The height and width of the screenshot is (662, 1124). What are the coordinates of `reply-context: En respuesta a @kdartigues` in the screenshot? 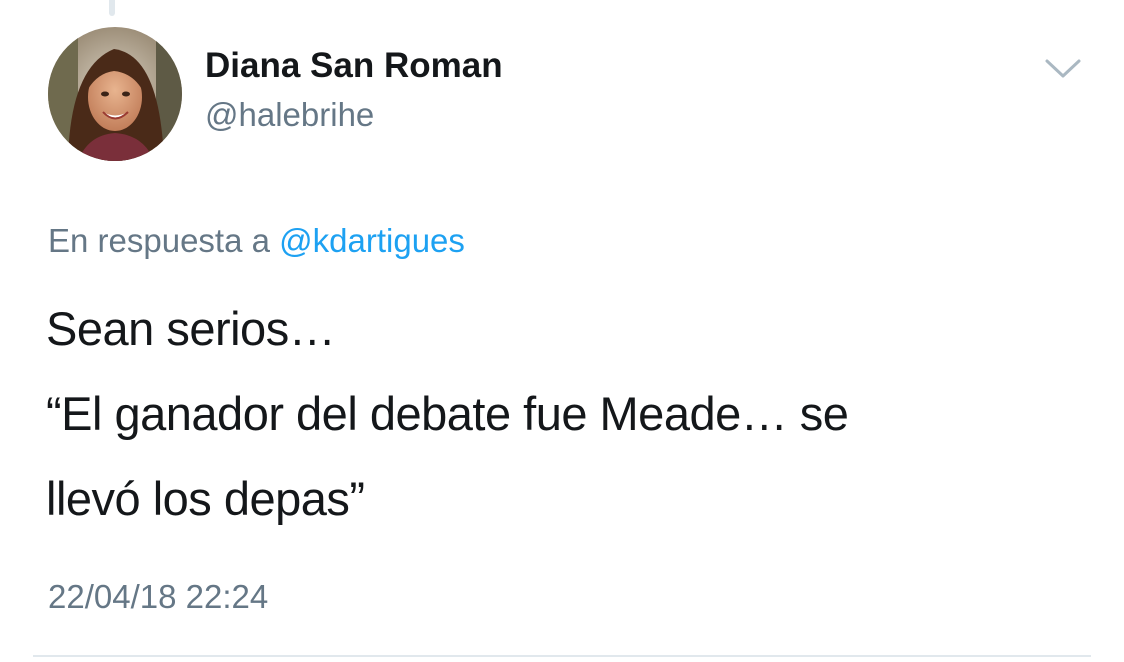 It's located at (256, 241).